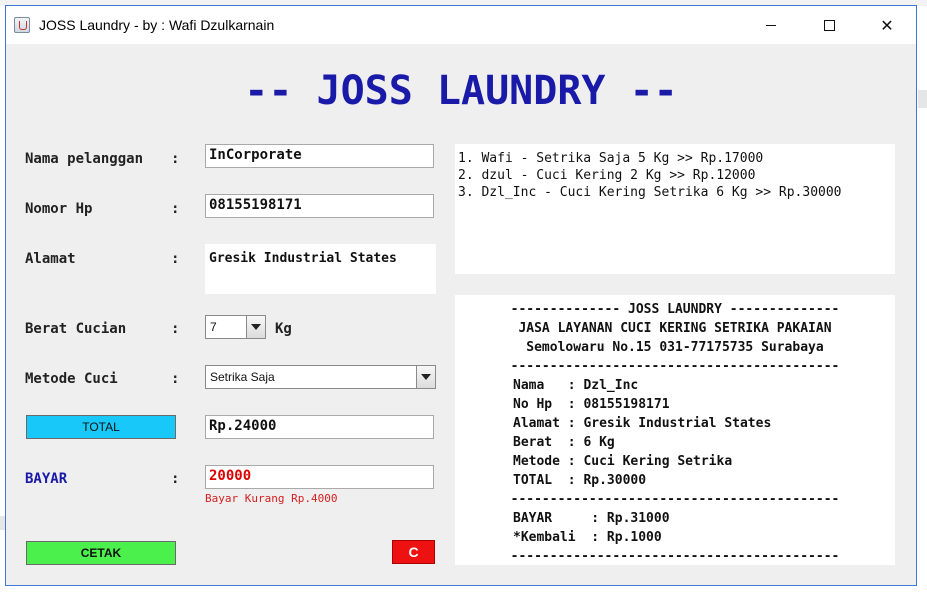 Image resolution: width=927 pixels, height=597 pixels. What do you see at coordinates (461, 91) in the screenshot?
I see `app-heading: -- JOSS LAUNDRY --` at bounding box center [461, 91].